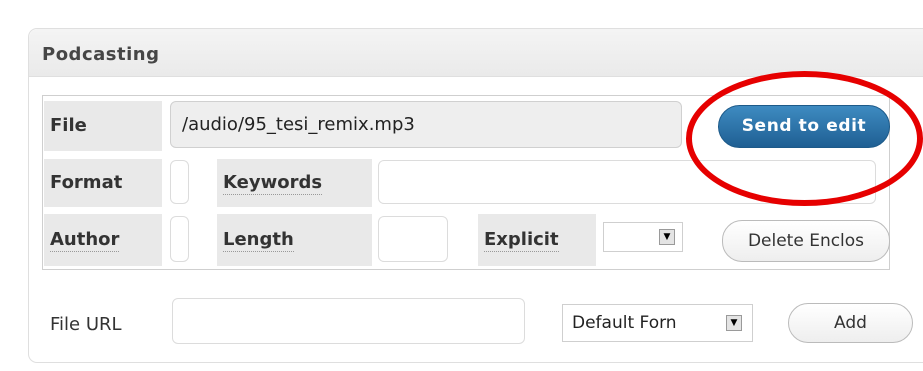 Image resolution: width=923 pixels, height=371 pixels. What do you see at coordinates (86, 182) in the screenshot?
I see `format-label: Format` at bounding box center [86, 182].